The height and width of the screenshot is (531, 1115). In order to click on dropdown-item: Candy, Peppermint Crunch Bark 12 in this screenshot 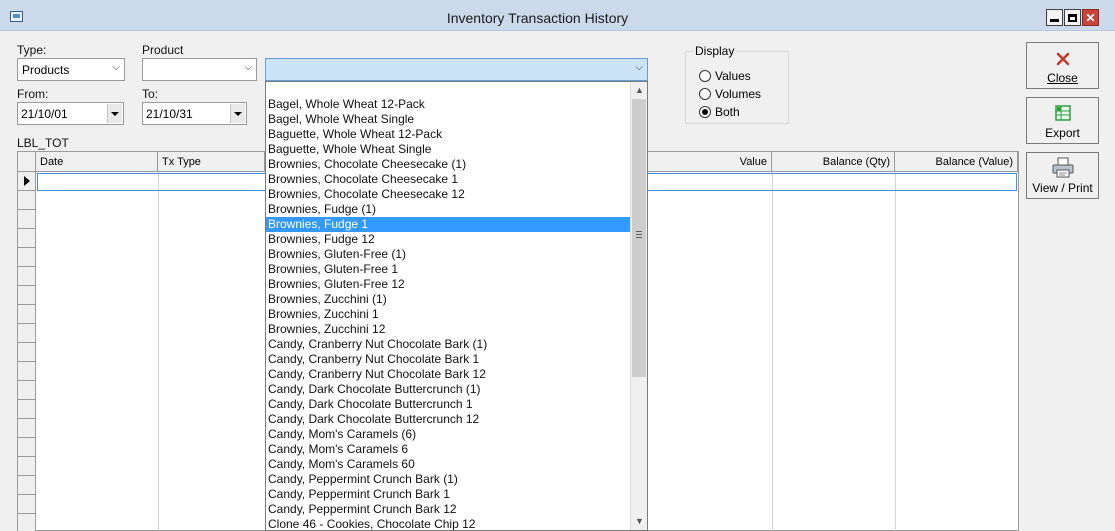, I will do `click(448, 509)`.